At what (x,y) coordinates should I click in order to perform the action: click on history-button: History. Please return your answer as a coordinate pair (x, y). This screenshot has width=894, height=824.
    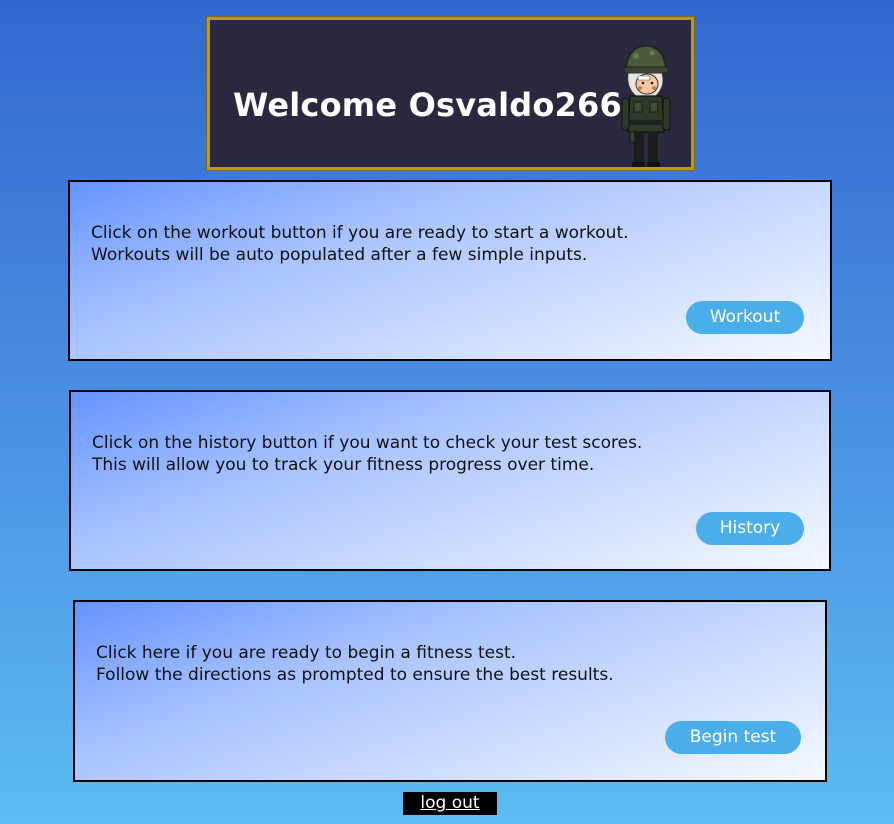
    Looking at the image, I should click on (750, 528).